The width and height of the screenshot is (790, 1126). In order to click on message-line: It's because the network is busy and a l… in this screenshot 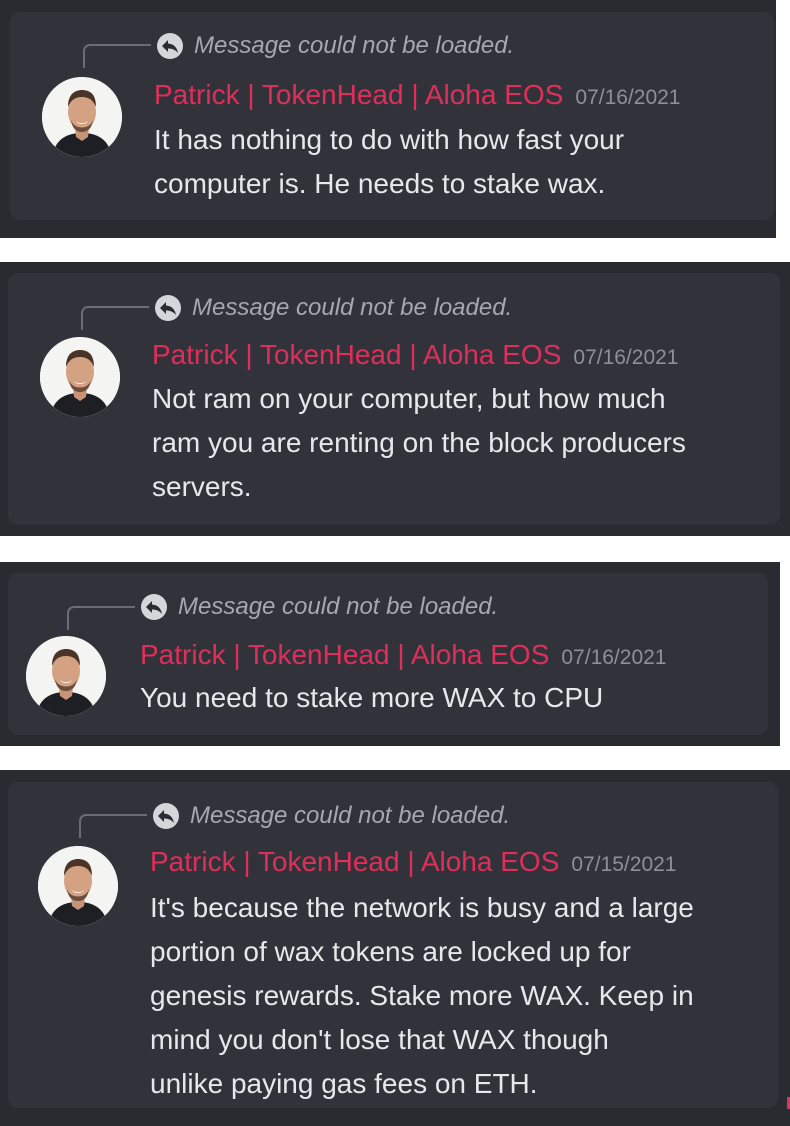, I will do `click(422, 907)`.